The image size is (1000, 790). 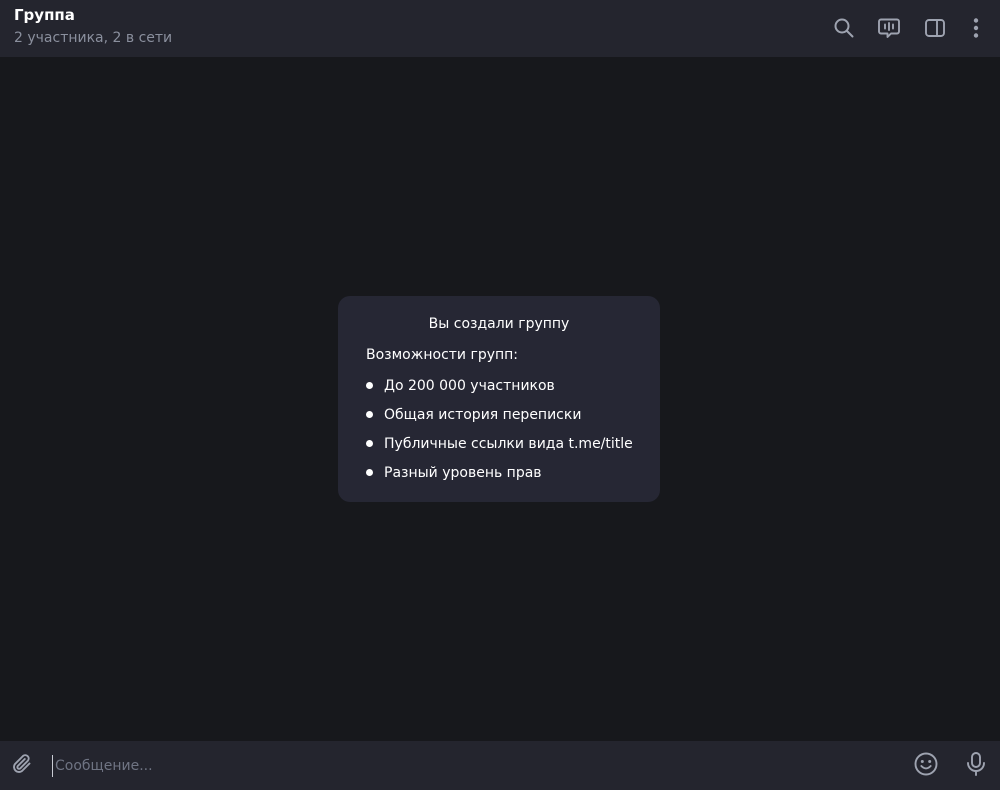 I want to click on sidebar-toggle-icon, so click(x=935, y=28).